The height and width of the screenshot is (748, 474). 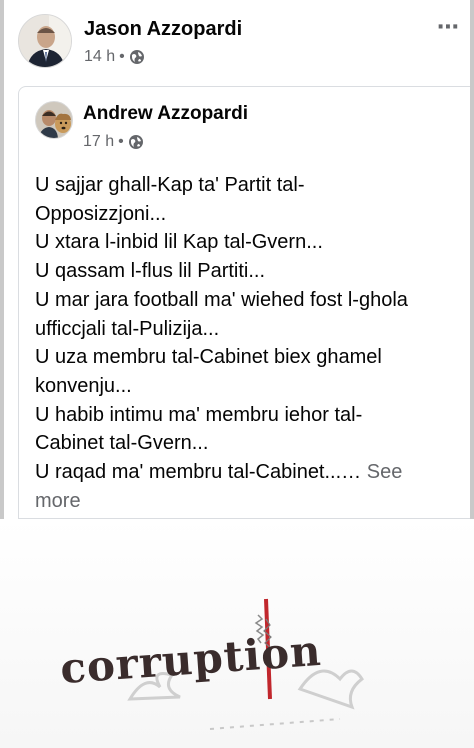 I want to click on more-options-icon: ⋯, so click(x=448, y=27).